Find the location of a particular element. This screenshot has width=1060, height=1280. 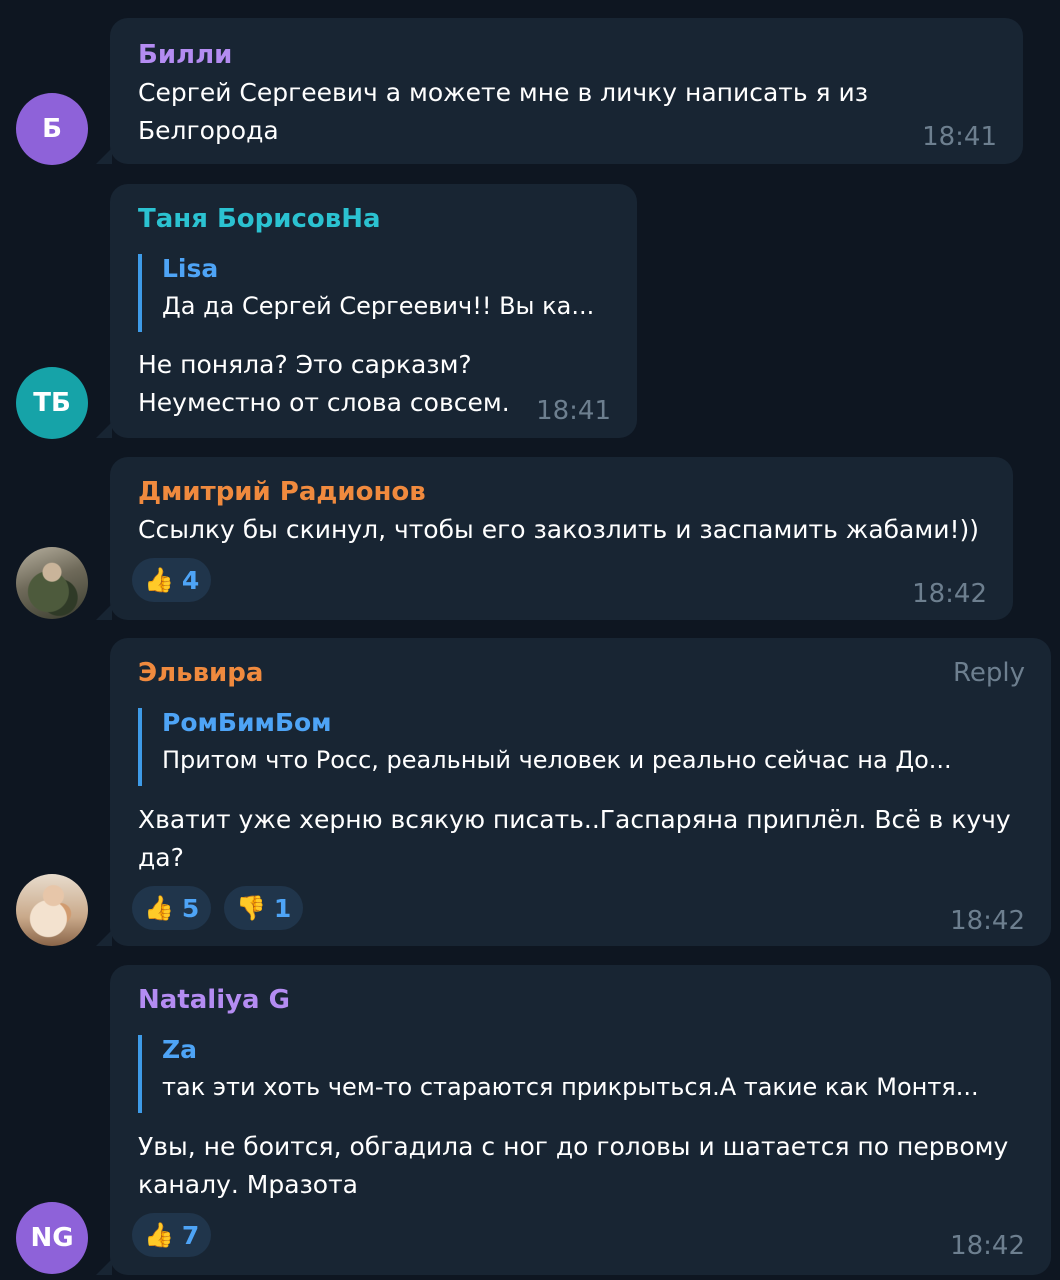

message-text-line-2: да? is located at coordinates (161, 857).